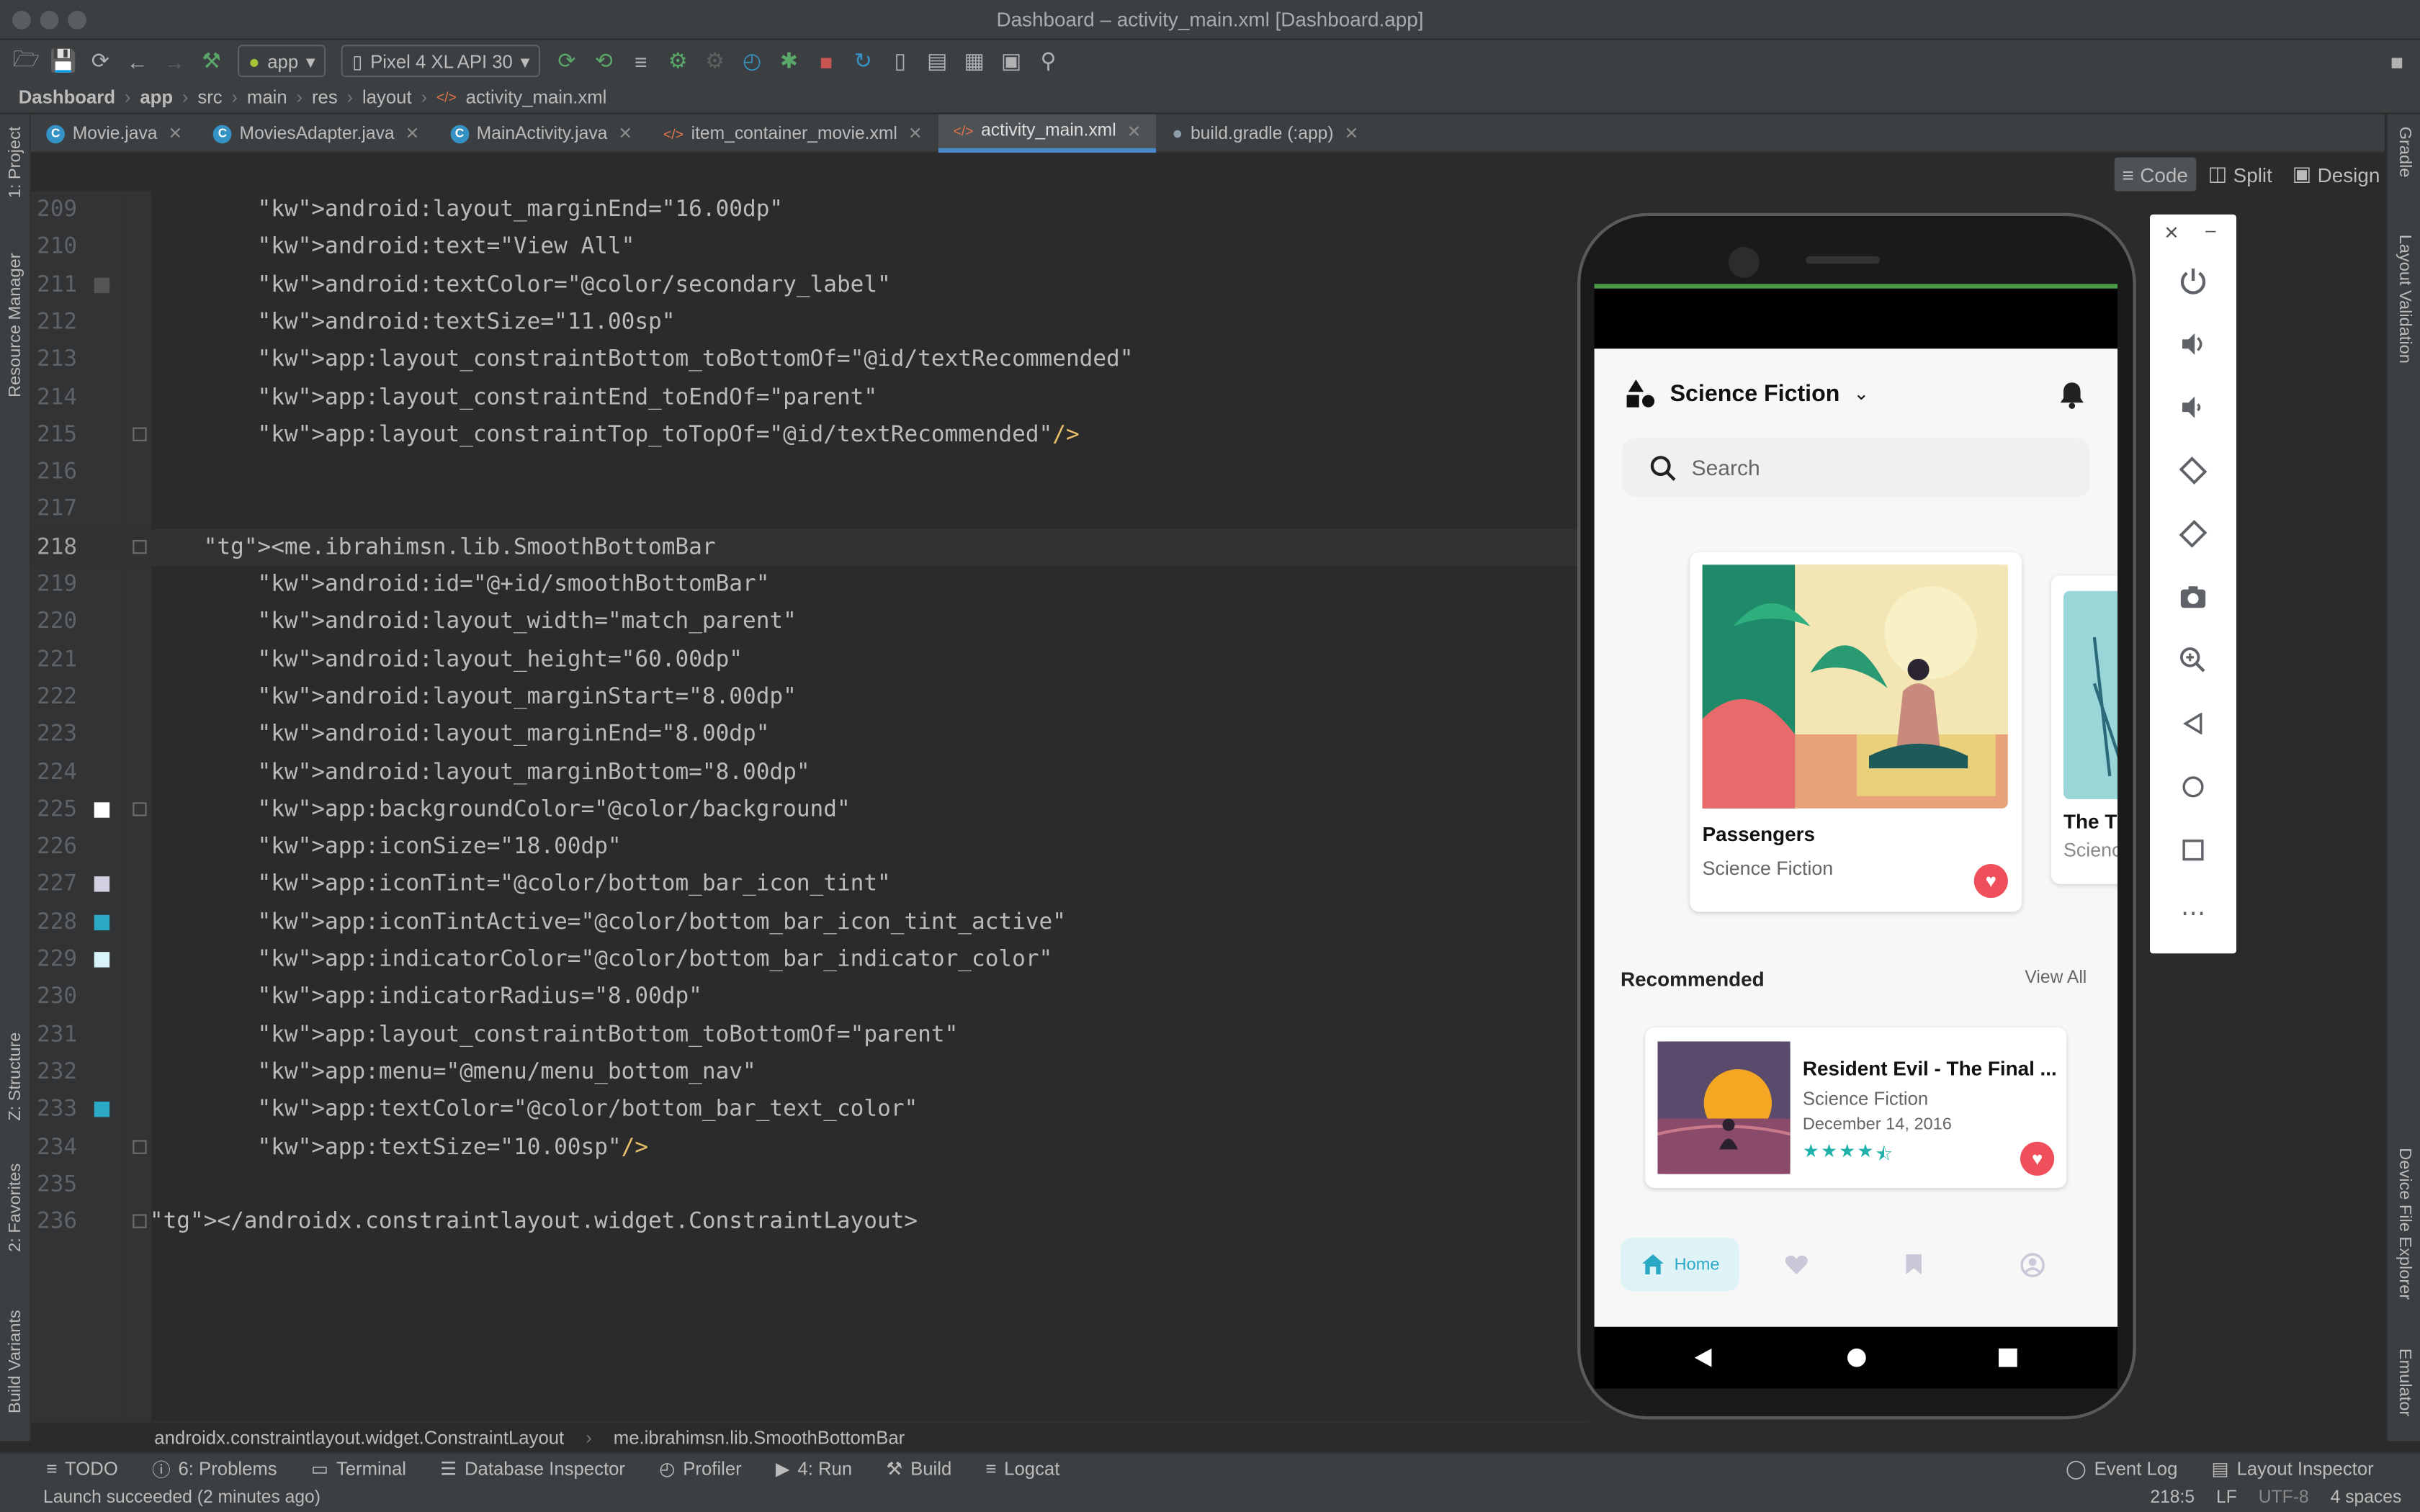 Image resolution: width=2420 pixels, height=1512 pixels. I want to click on back-triangle-icon, so click(1704, 1358).